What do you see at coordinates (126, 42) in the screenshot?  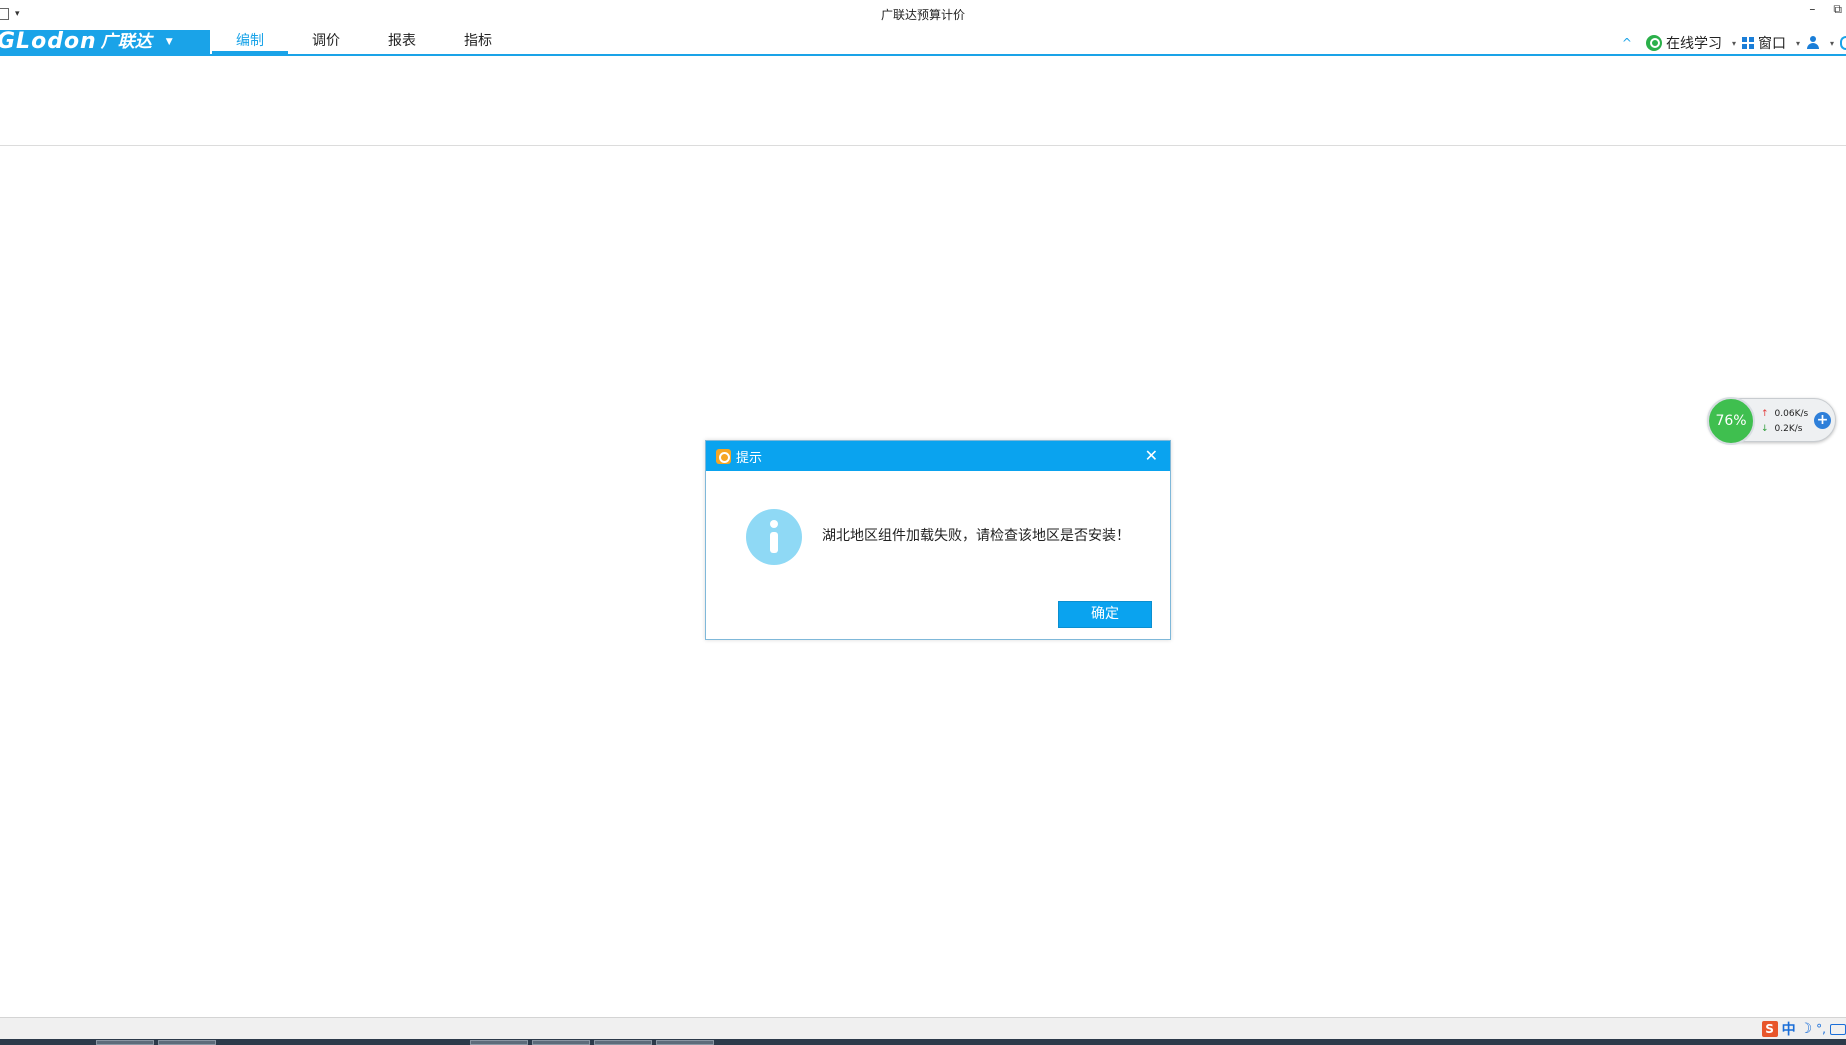 I see `glodon-logo-cn: 广联达` at bounding box center [126, 42].